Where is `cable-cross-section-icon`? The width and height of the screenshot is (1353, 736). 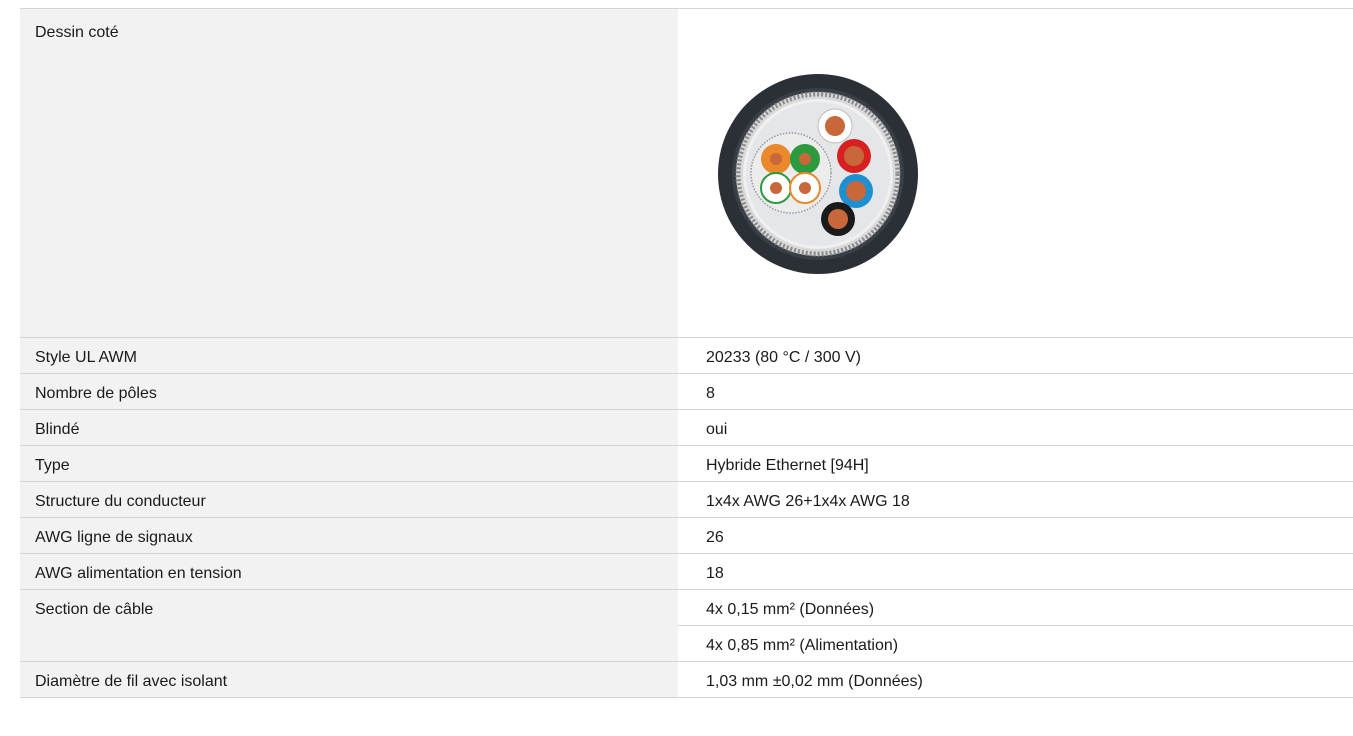 cable-cross-section-icon is located at coordinates (818, 174).